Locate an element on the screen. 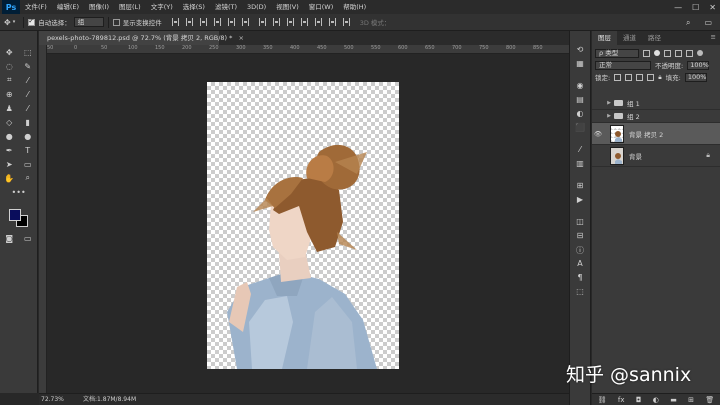 The width and height of the screenshot is (720, 405). align-left-icon is located at coordinates (217, 22).